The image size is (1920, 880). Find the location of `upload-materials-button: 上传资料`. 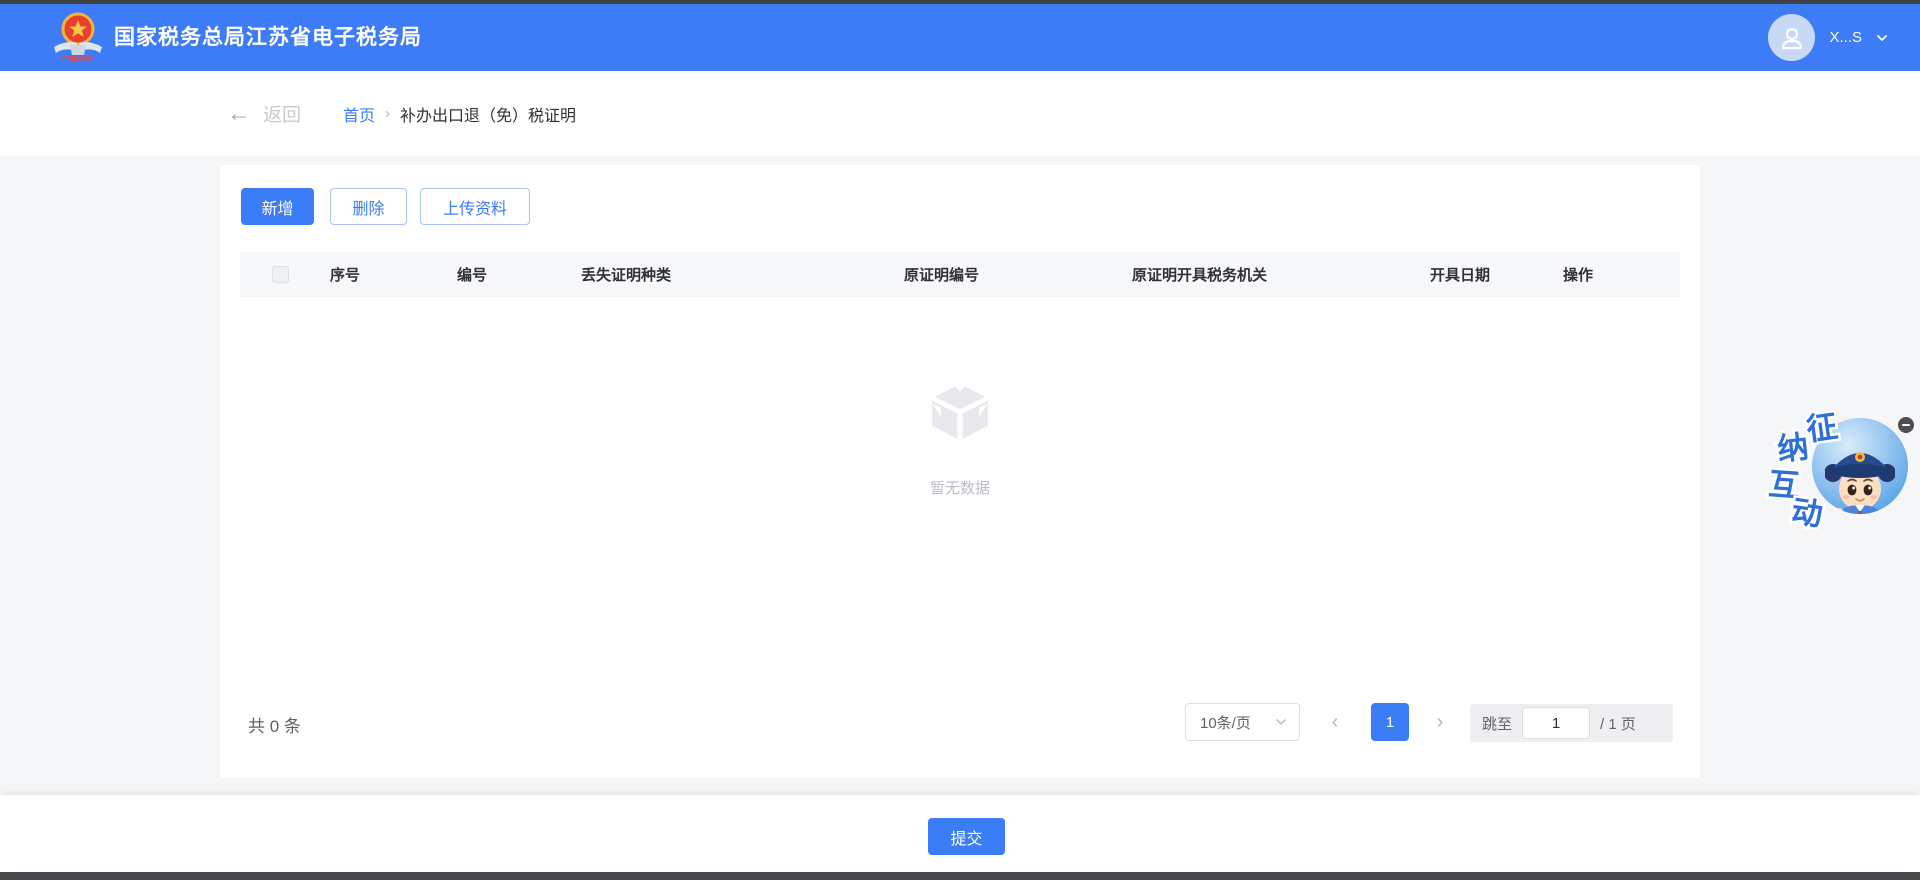

upload-materials-button: 上传资料 is located at coordinates (475, 206).